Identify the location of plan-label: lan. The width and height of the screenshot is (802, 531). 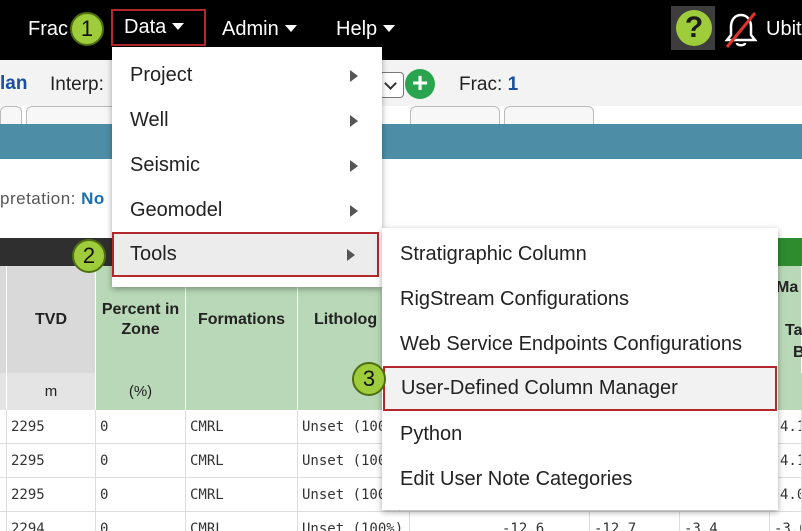
(13, 84).